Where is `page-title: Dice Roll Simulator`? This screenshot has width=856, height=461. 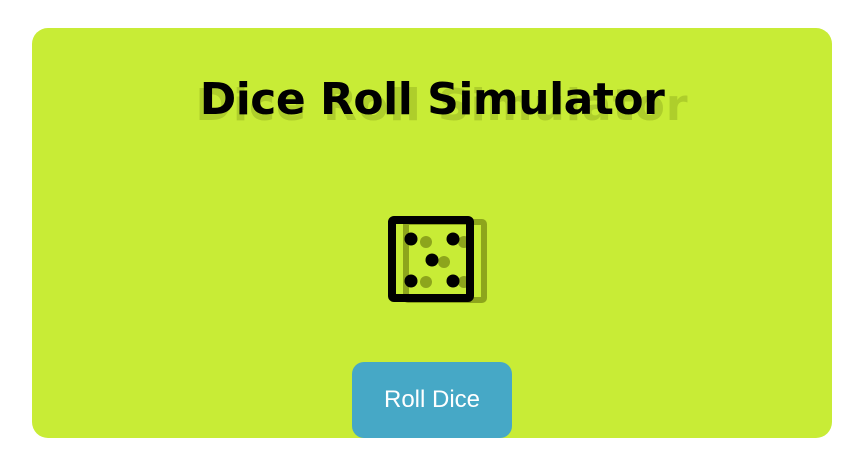 page-title: Dice Roll Simulator is located at coordinates (432, 99).